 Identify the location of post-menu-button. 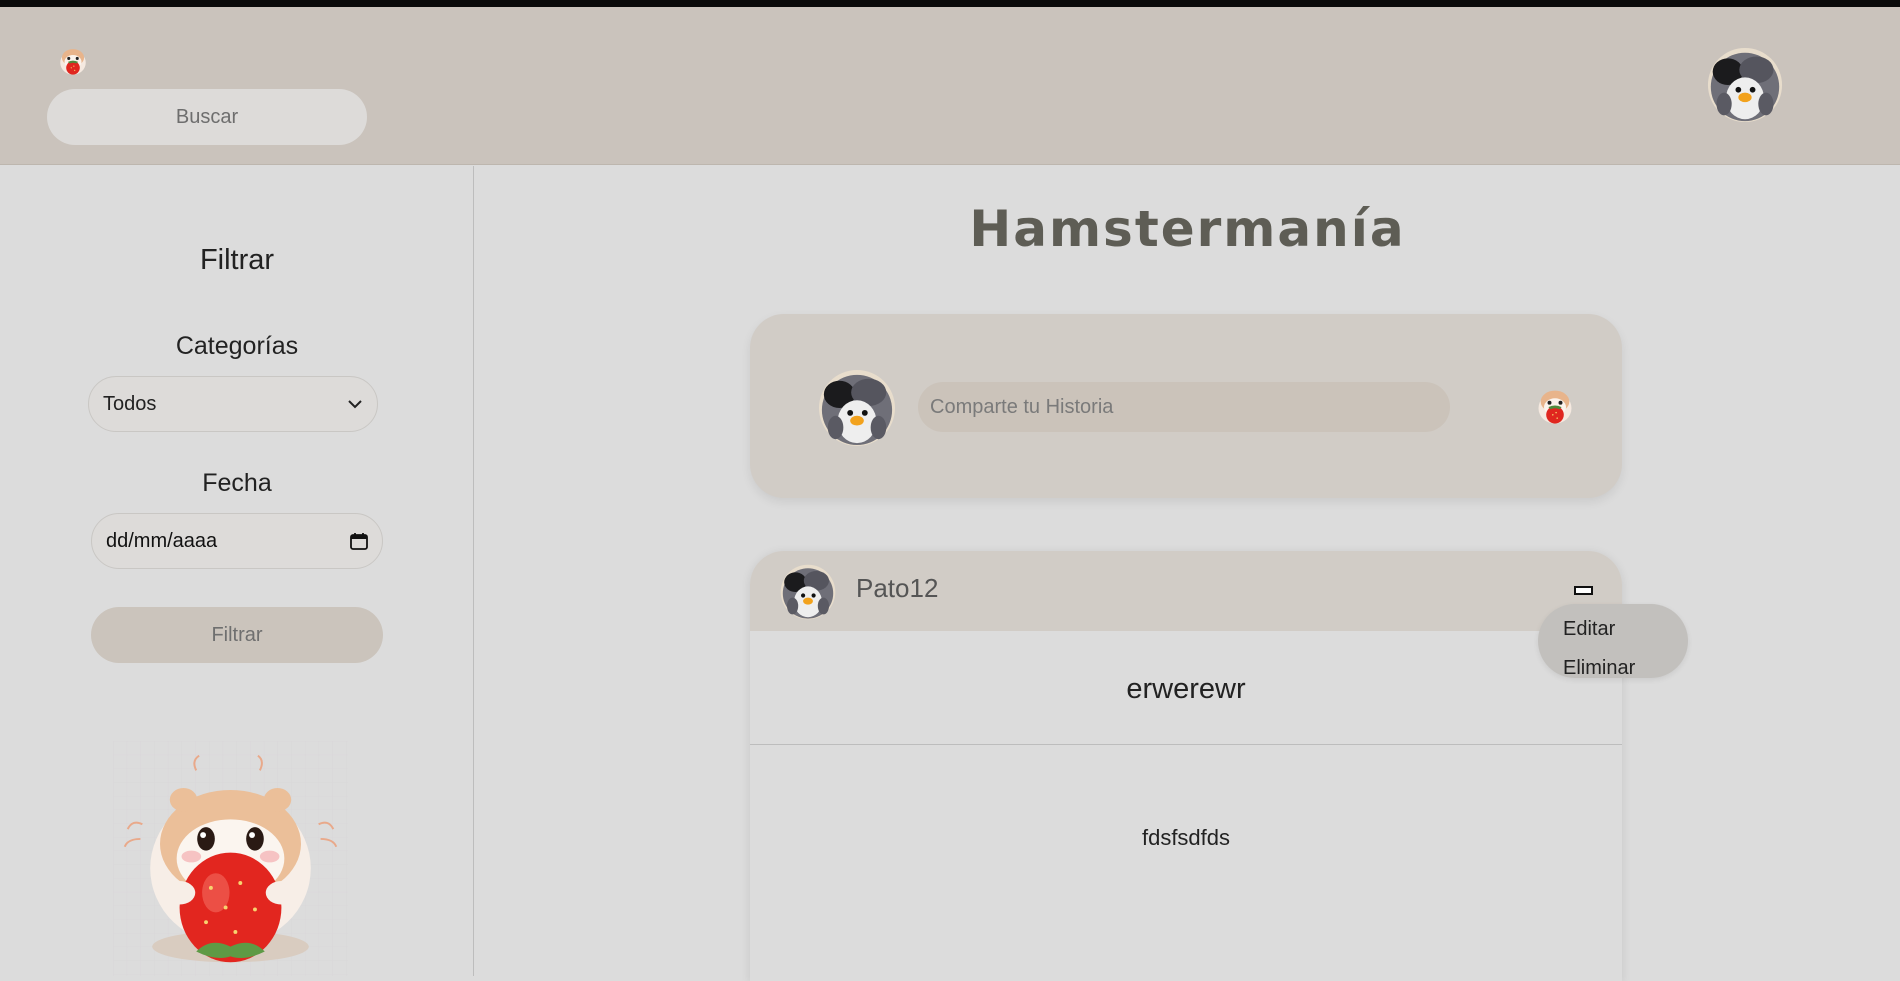
(1583, 590).